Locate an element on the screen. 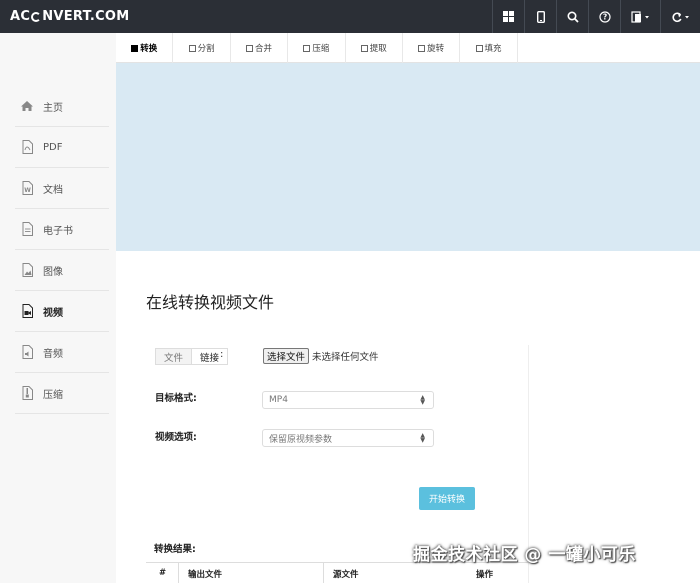 The height and width of the screenshot is (583, 700). video-options-select: 保留原视频参数 ▲ ▼ is located at coordinates (348, 438).